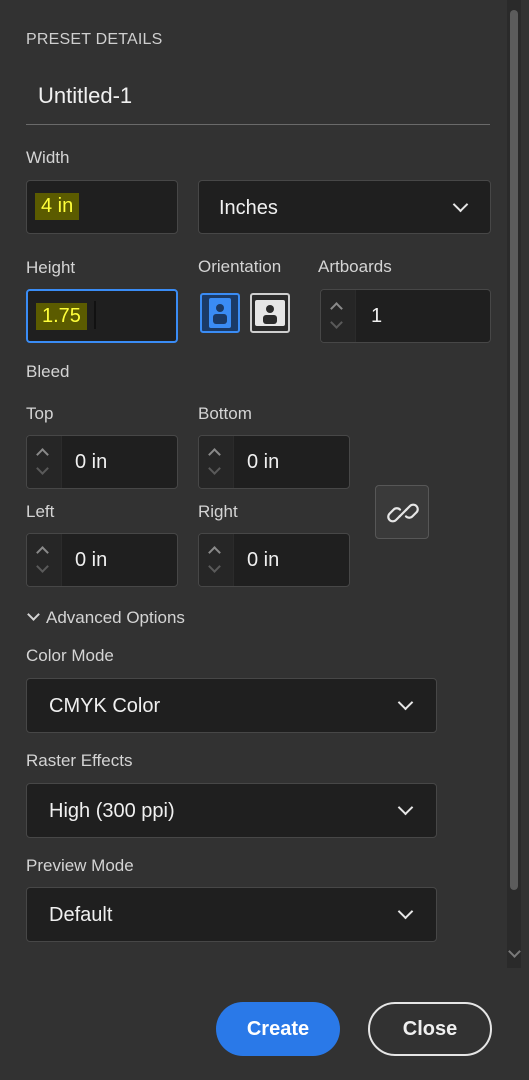  What do you see at coordinates (514, 951) in the screenshot?
I see `scroll-down-icon` at bounding box center [514, 951].